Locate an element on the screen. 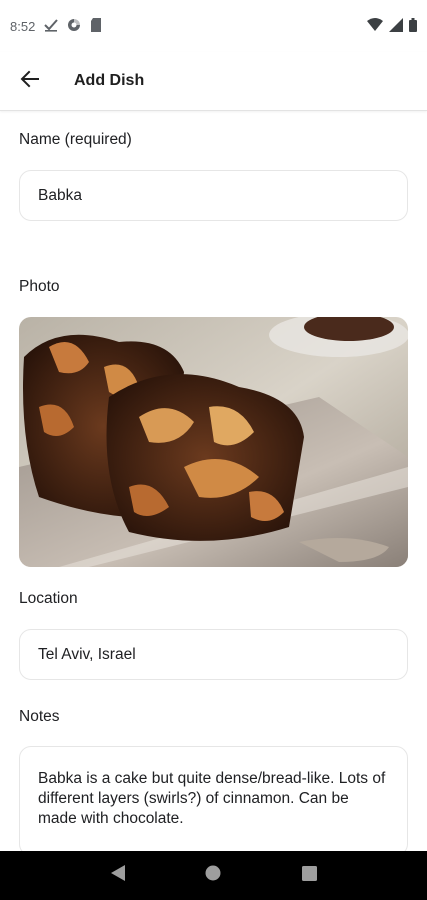  nav-home-button is located at coordinates (213, 876).